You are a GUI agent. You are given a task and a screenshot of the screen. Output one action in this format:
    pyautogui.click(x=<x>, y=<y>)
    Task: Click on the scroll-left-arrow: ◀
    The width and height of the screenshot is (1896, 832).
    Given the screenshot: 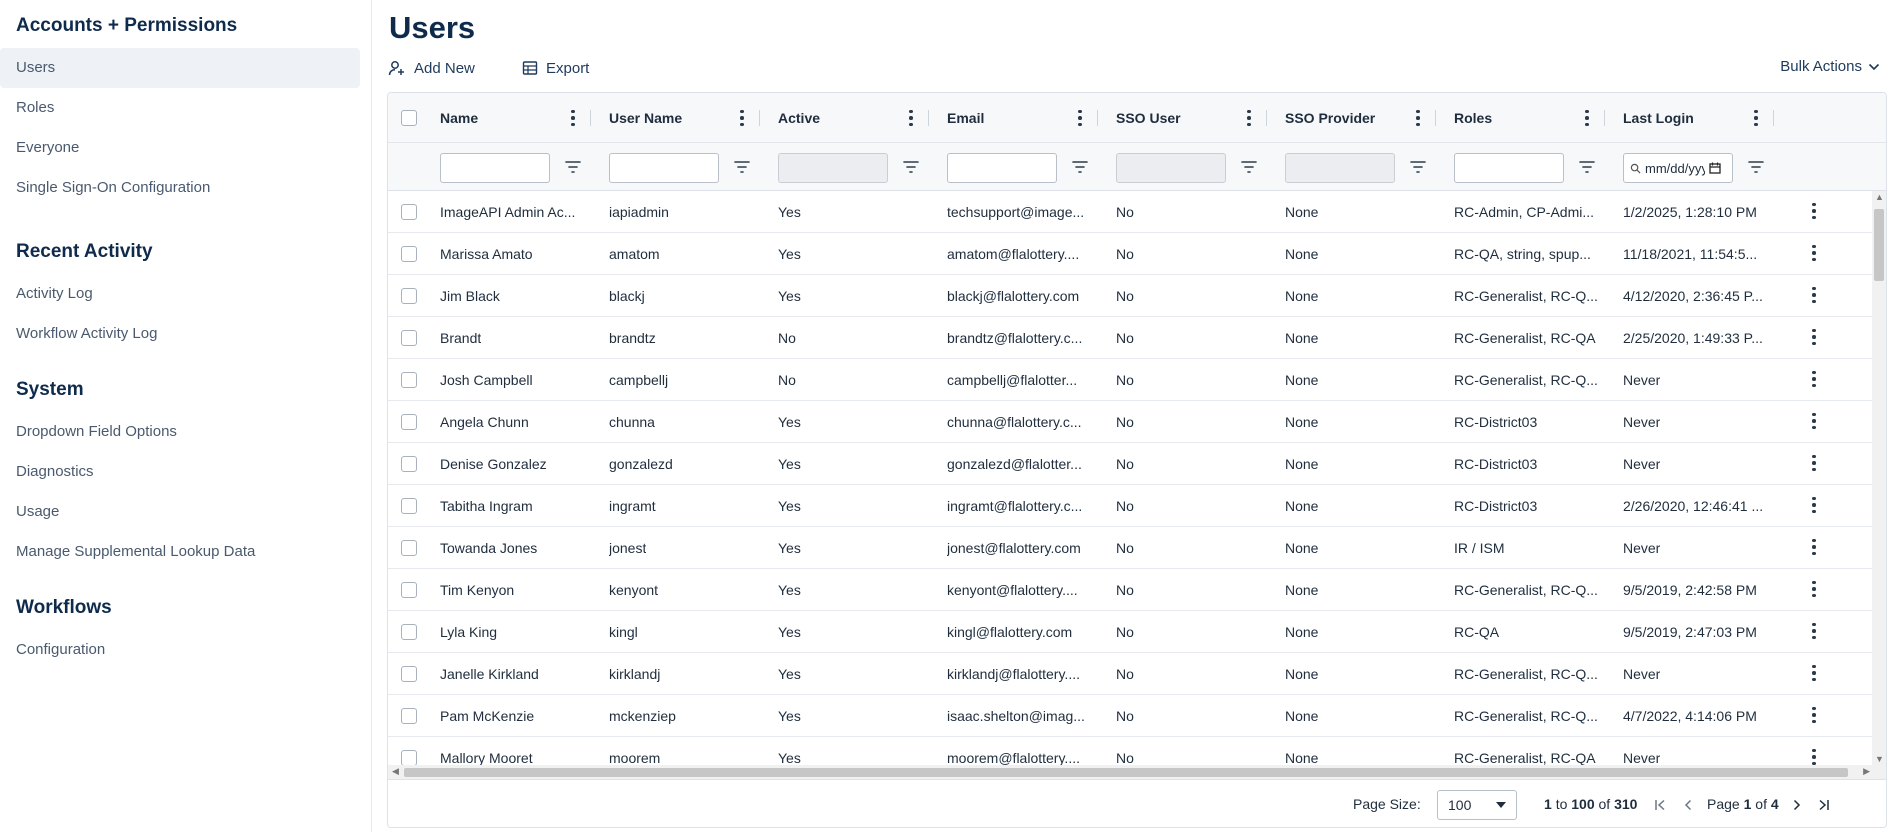 What is the action you would take?
    pyautogui.click(x=395, y=771)
    